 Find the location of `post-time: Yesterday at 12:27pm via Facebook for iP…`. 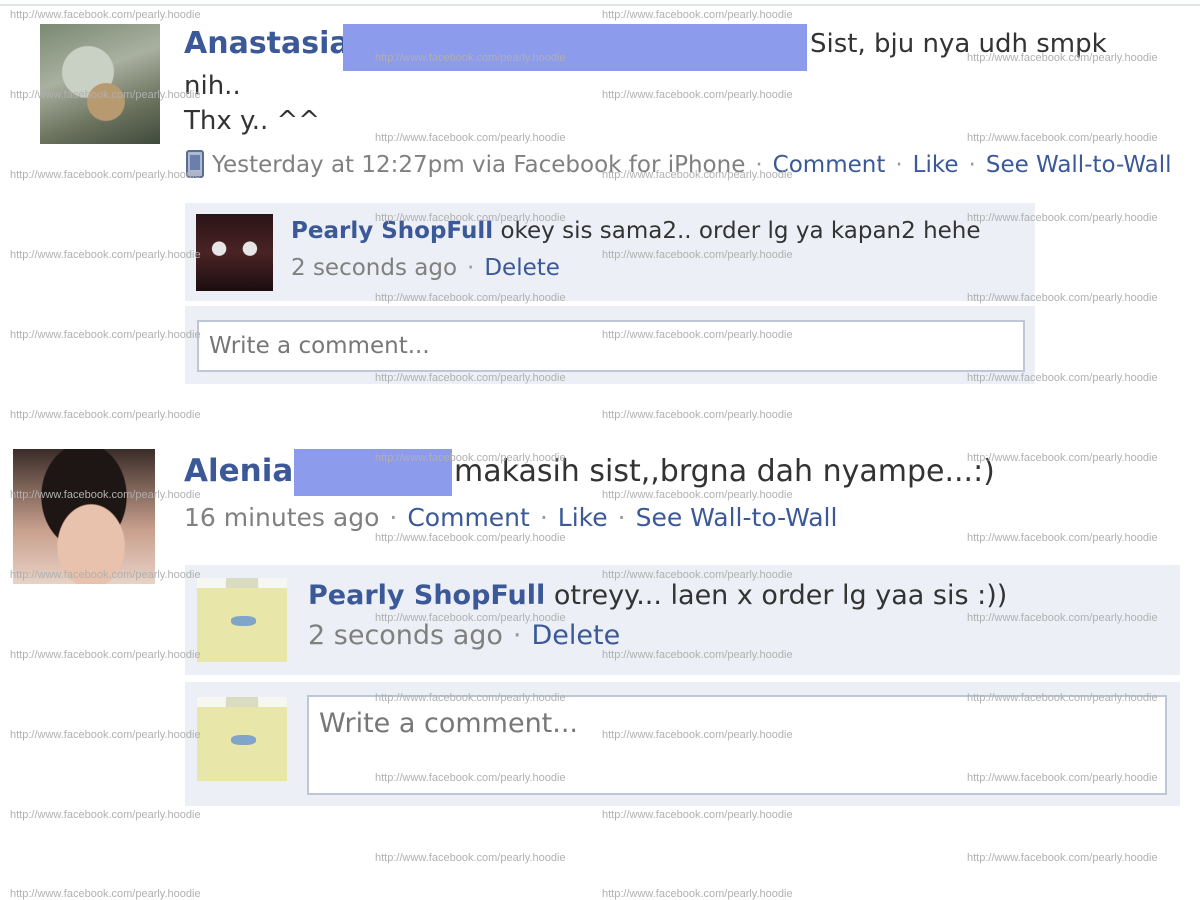

post-time: Yesterday at 12:27pm via Facebook for iP… is located at coordinates (479, 165).